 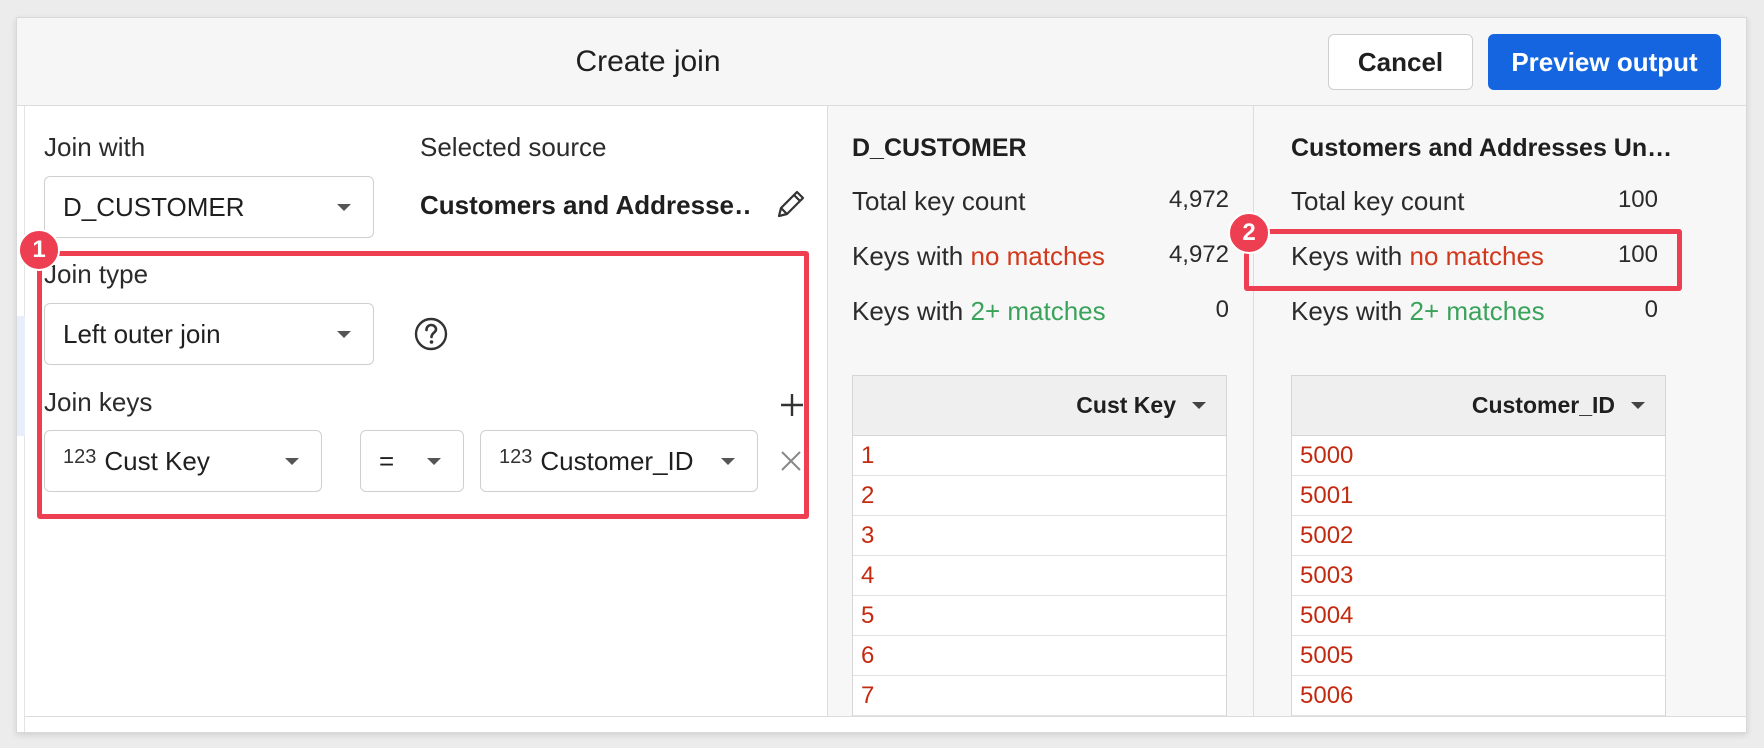 I want to click on table-row: 5, so click(x=1039, y=616).